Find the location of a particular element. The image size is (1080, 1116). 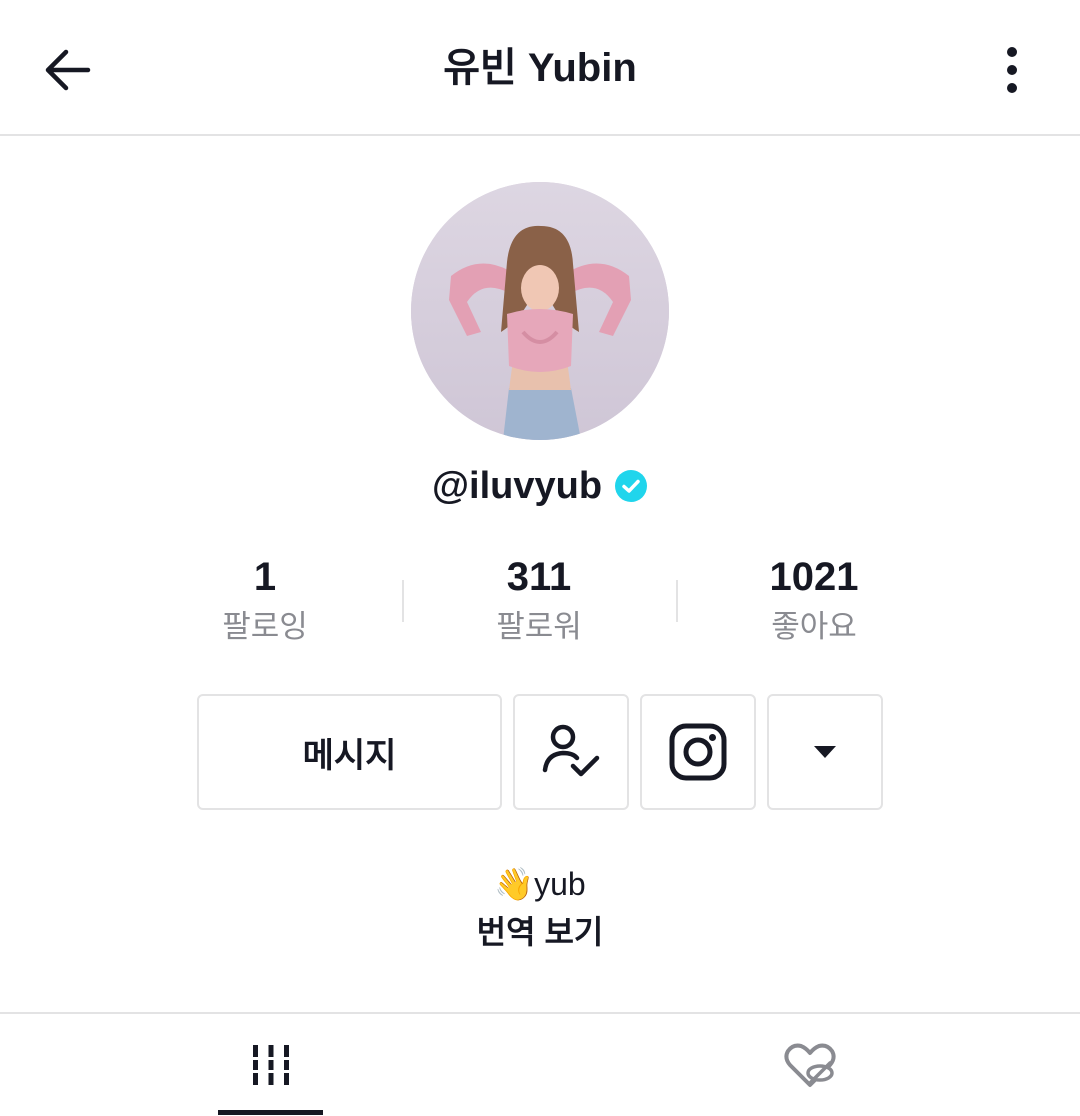

tab-liked is located at coordinates (809, 1065).